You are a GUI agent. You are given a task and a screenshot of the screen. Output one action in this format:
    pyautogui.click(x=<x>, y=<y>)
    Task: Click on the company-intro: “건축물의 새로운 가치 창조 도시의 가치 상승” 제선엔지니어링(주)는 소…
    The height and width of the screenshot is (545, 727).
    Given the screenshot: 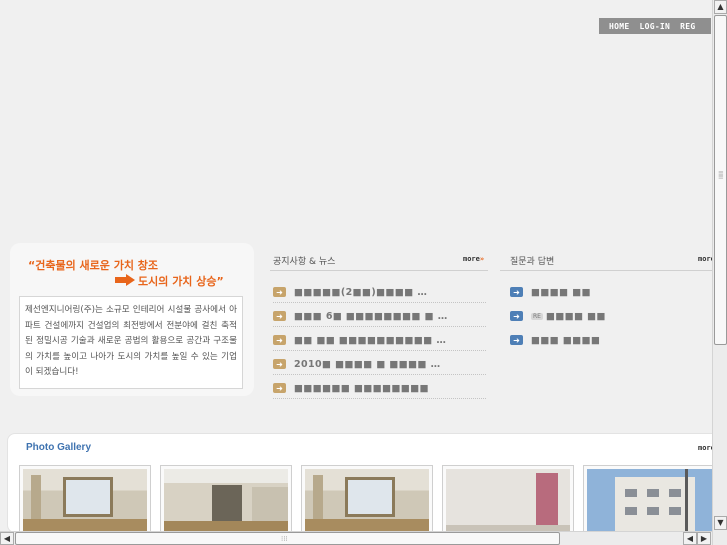 What is the action you would take?
    pyautogui.click(x=132, y=319)
    